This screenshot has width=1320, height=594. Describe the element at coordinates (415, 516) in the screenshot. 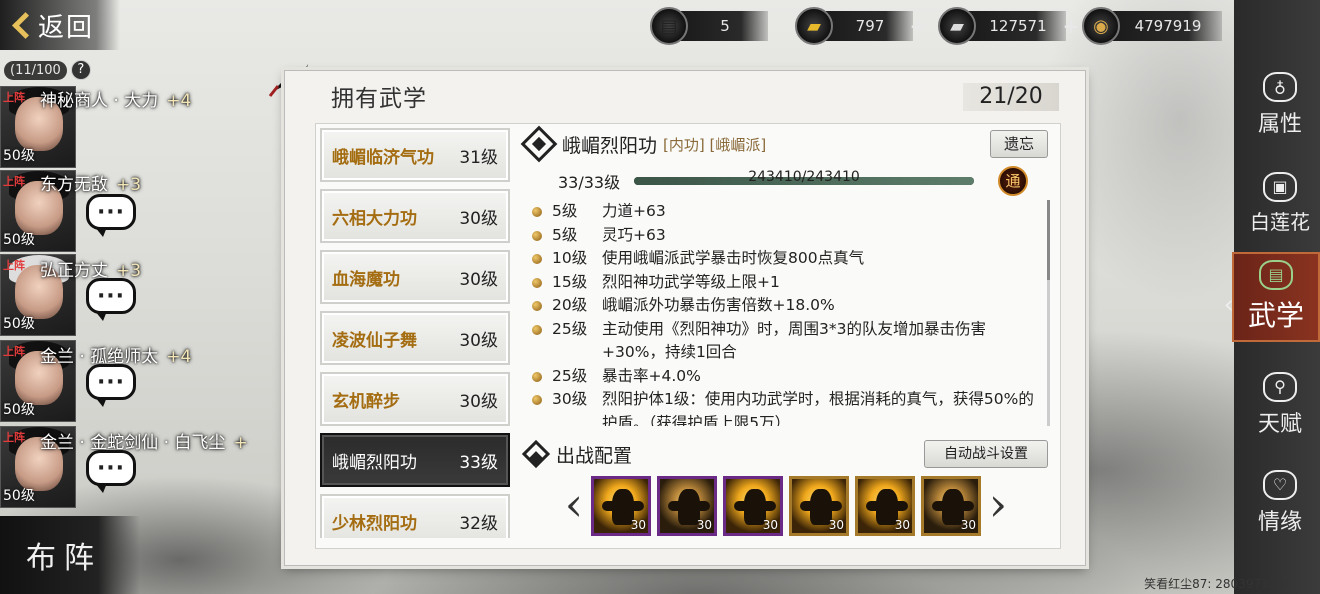

I see `skill-item: 少林烈阳功 32级` at that location.